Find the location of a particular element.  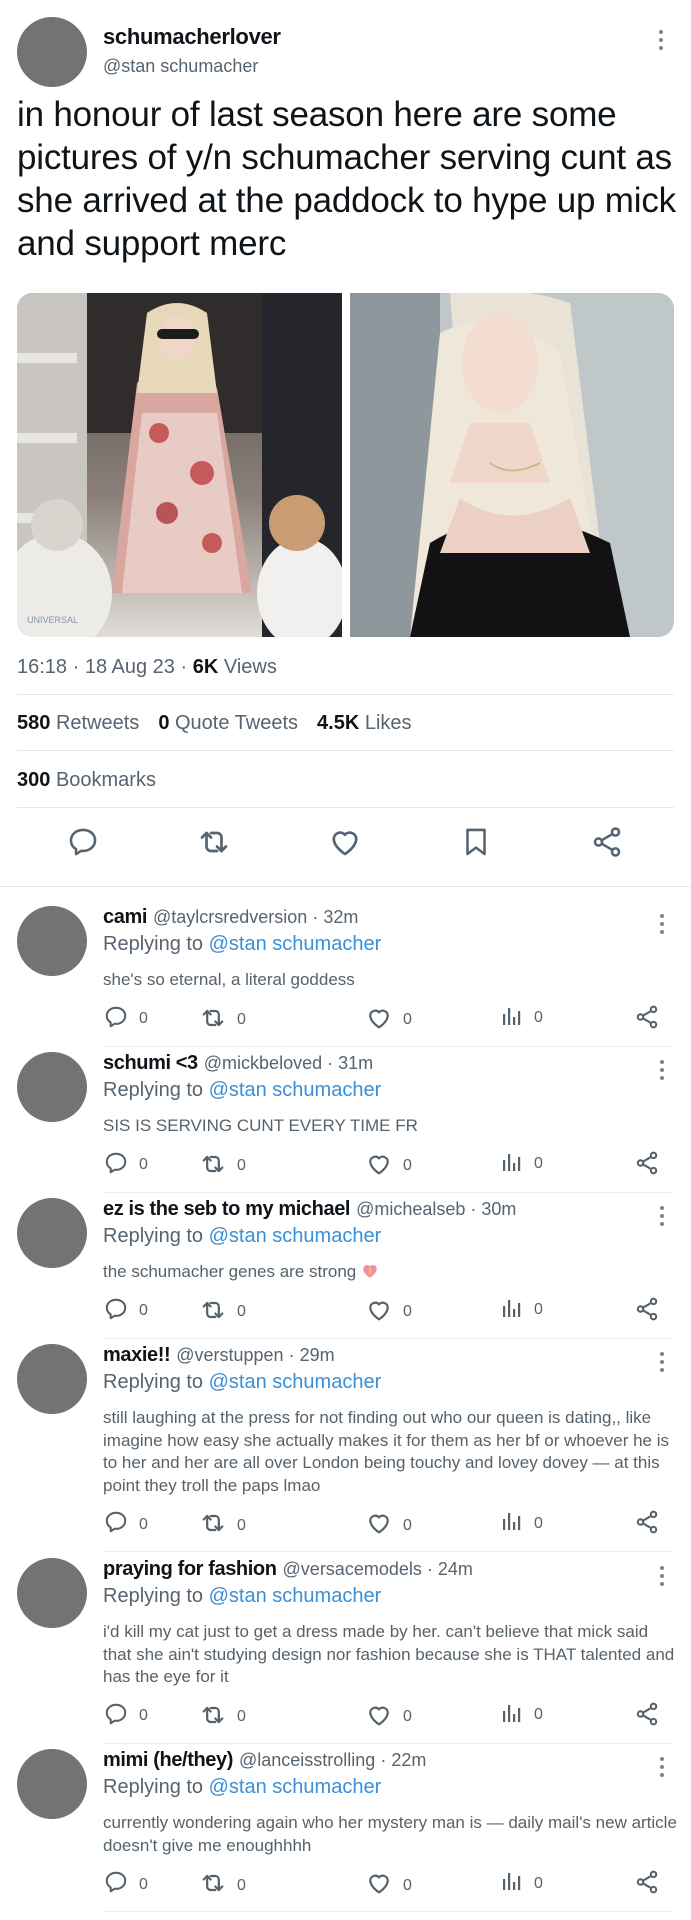

reply-author-handle: @lanceisstrolling · 22m is located at coordinates (332, 1760).